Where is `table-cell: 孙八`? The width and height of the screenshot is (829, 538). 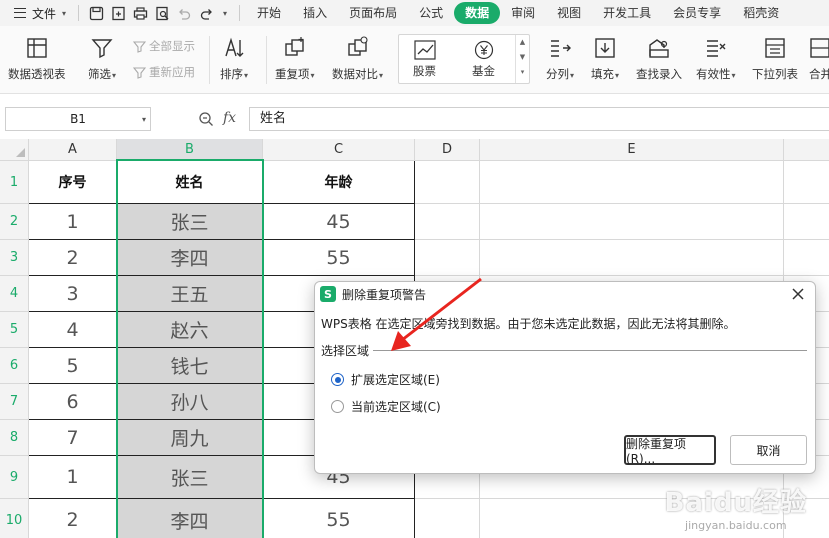 table-cell: 孙八 is located at coordinates (190, 402).